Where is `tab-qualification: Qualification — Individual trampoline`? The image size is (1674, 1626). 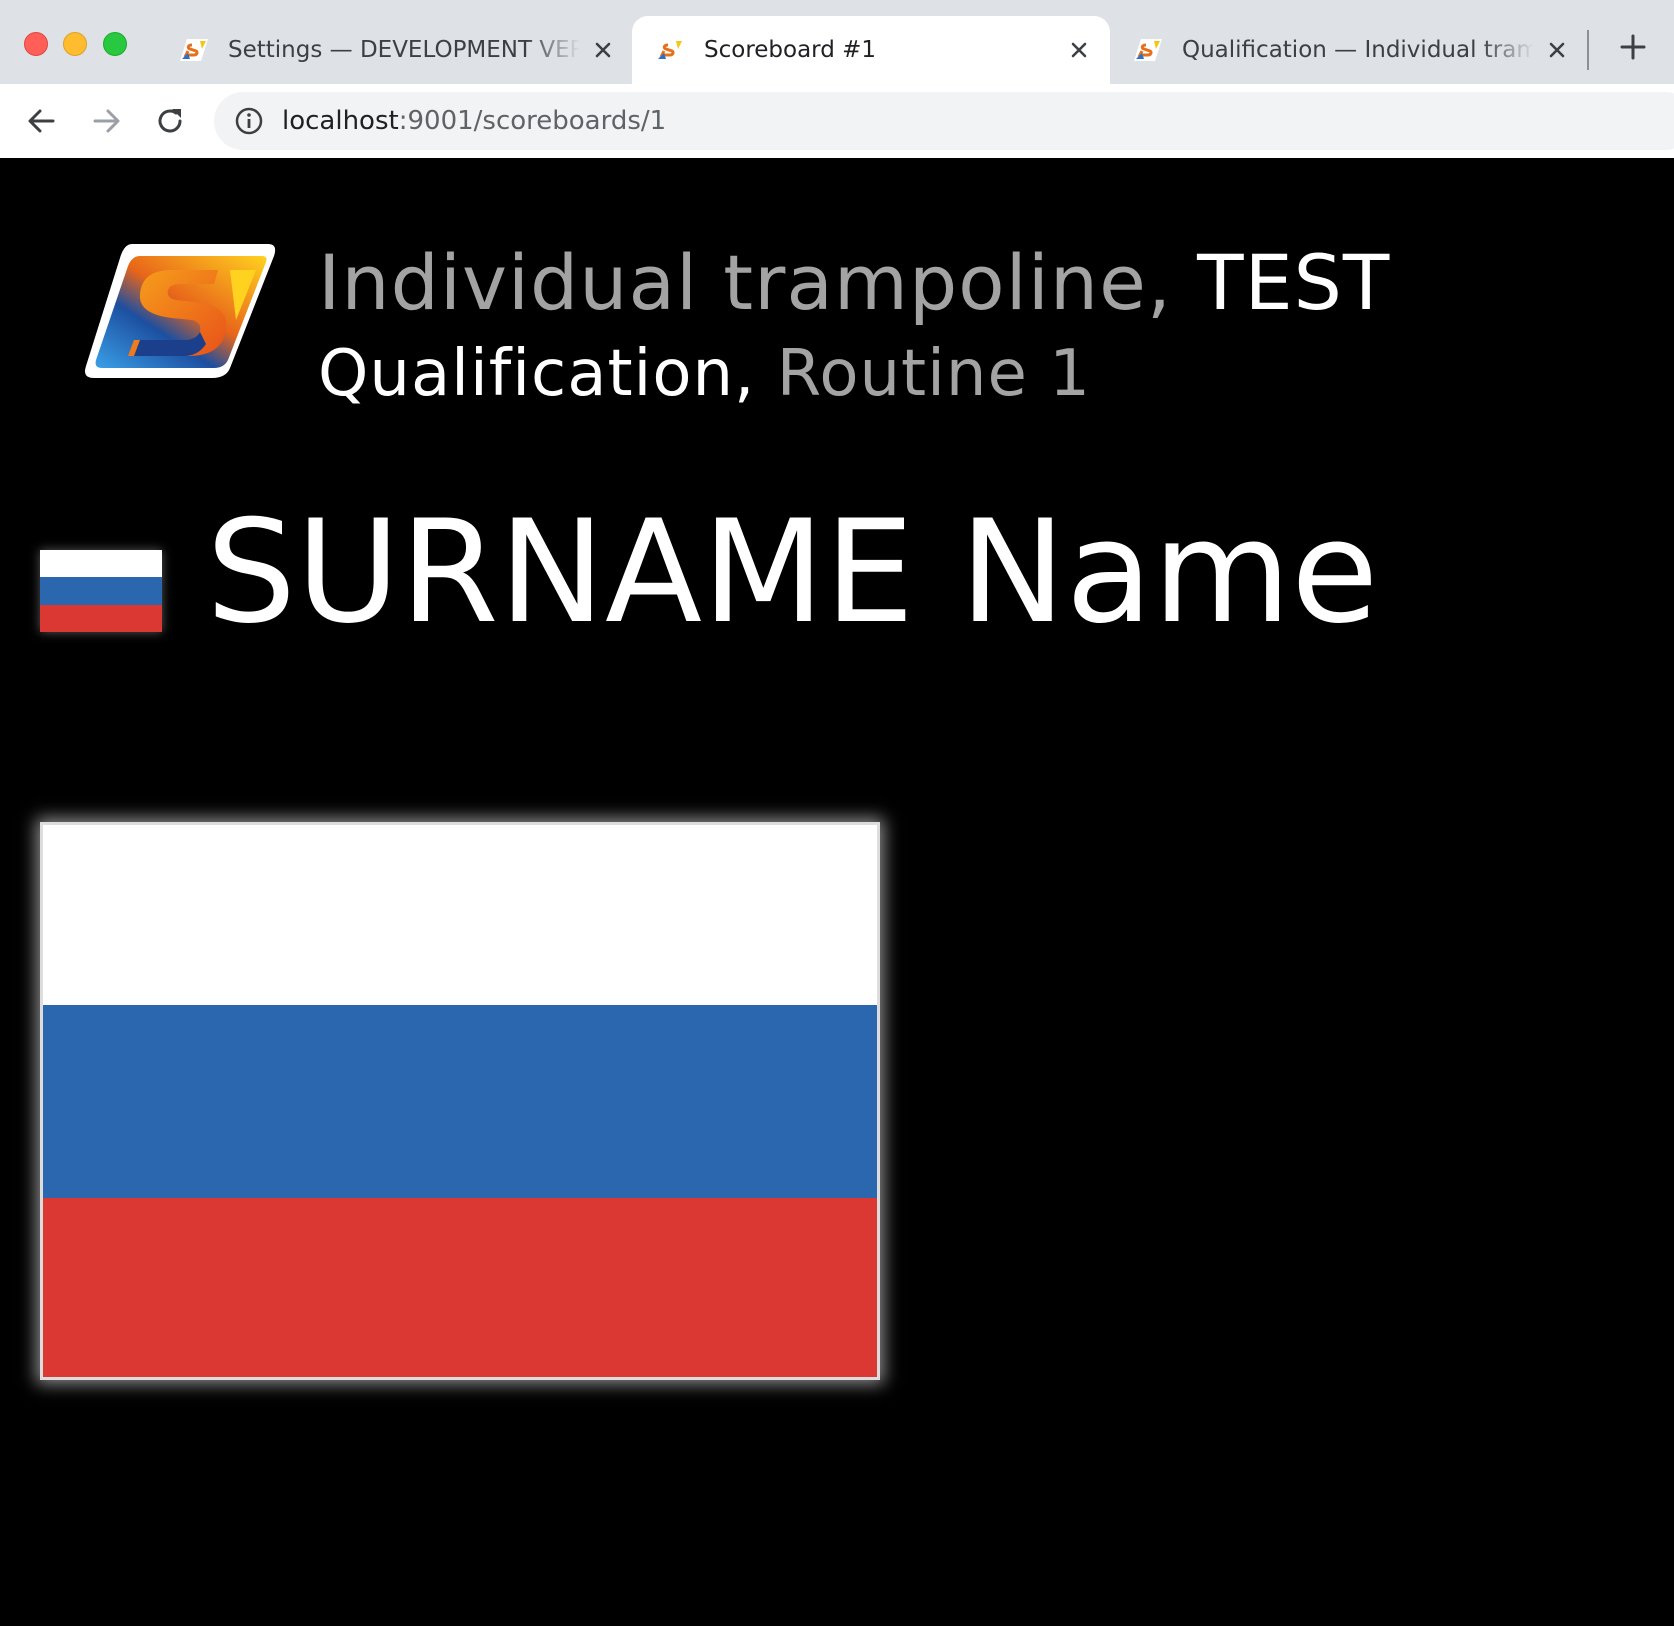
tab-qualification: Qualification — Individual trampoline is located at coordinates (1349, 50).